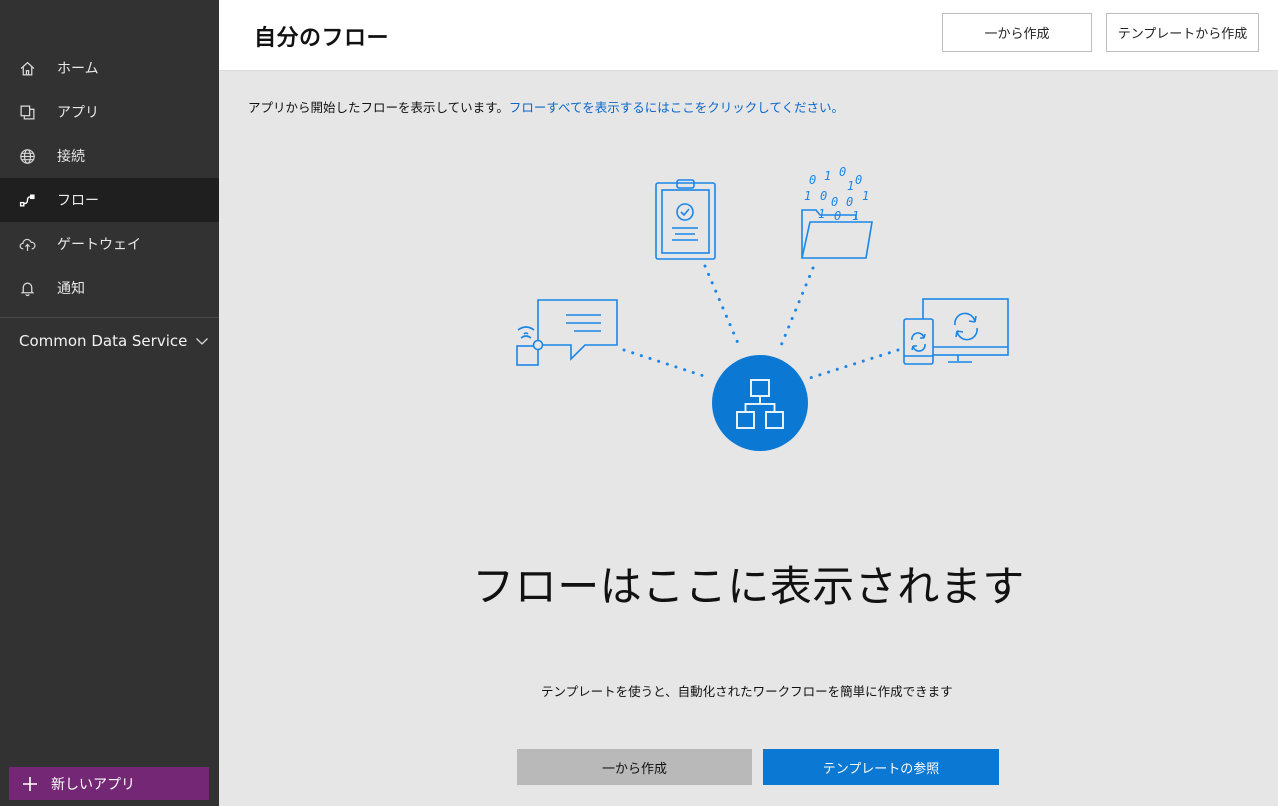 This screenshot has width=1278, height=806. Describe the element at coordinates (109, 288) in the screenshot. I see `sidebar-item-notifications: 通知` at that location.